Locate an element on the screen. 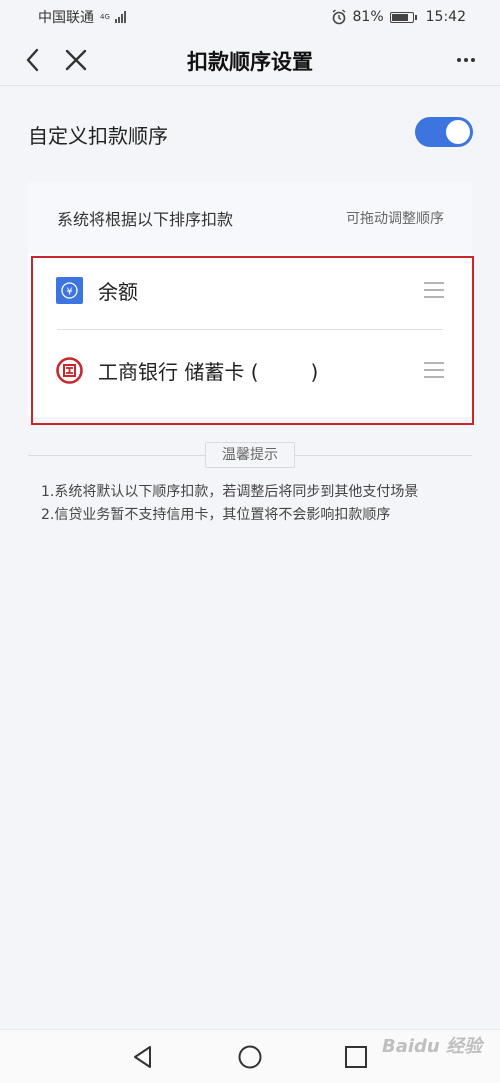  clock: 15:42 is located at coordinates (445, 17).